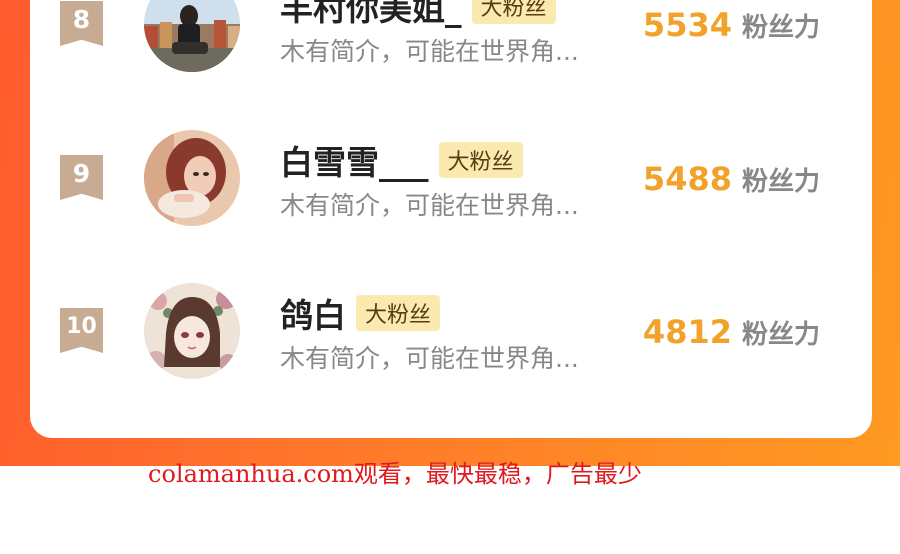 Image resolution: width=900 pixels, height=554 pixels. I want to click on user-name: 鸽白, so click(313, 313).